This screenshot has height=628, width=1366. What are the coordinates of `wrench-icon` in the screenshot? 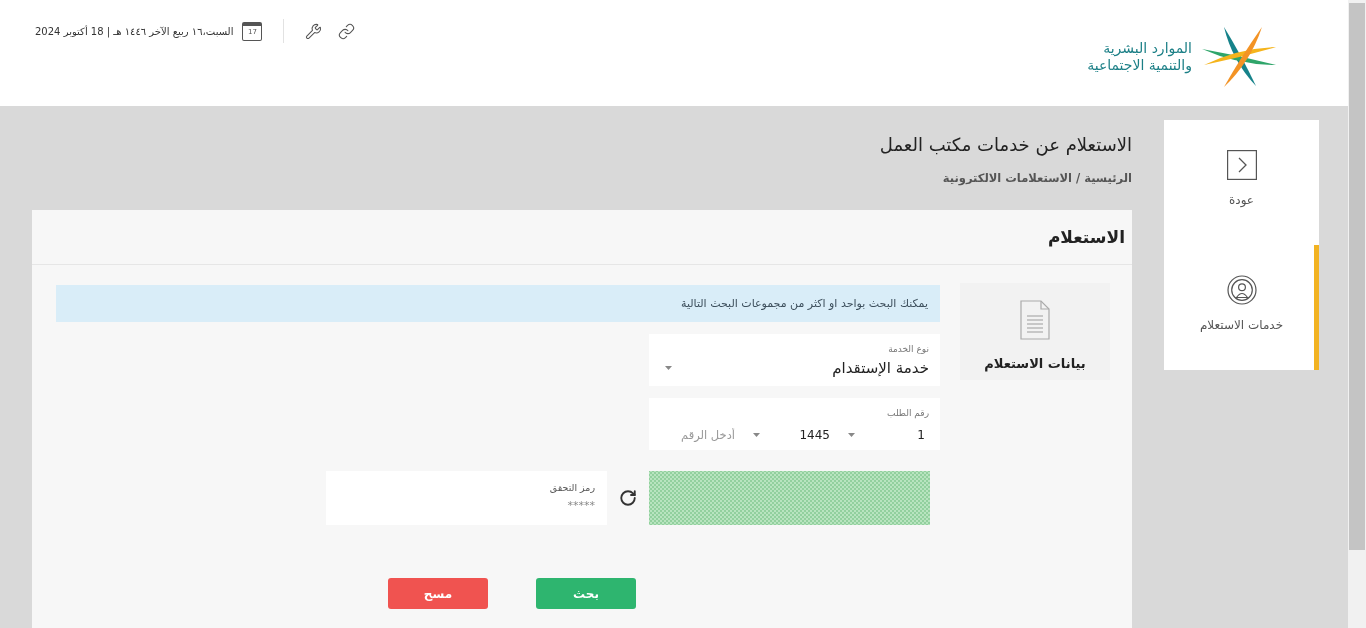 It's located at (314, 31).